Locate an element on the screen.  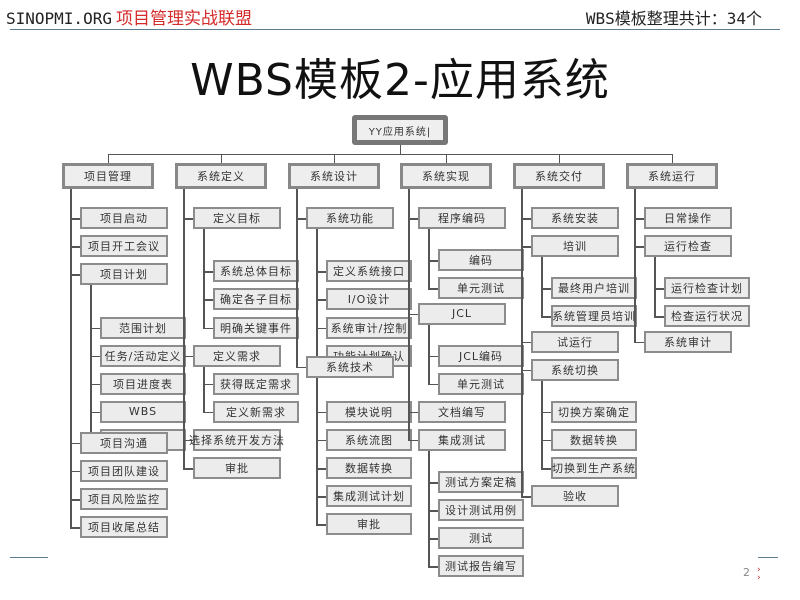
wbs-node: I/O设计 is located at coordinates (369, 299).